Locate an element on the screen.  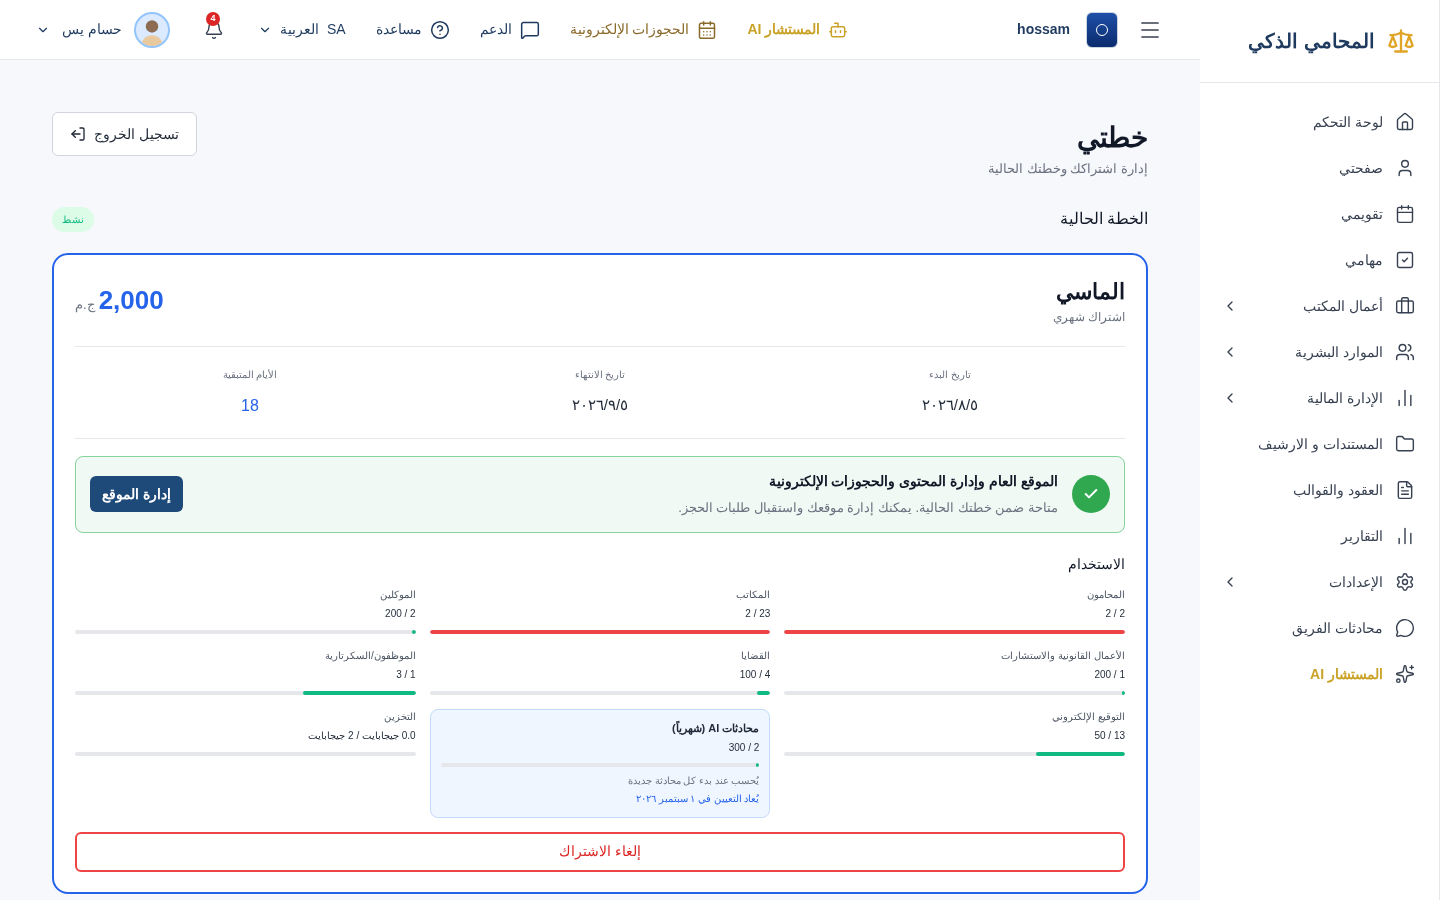
usage-label: الموكلين is located at coordinates (397, 594).